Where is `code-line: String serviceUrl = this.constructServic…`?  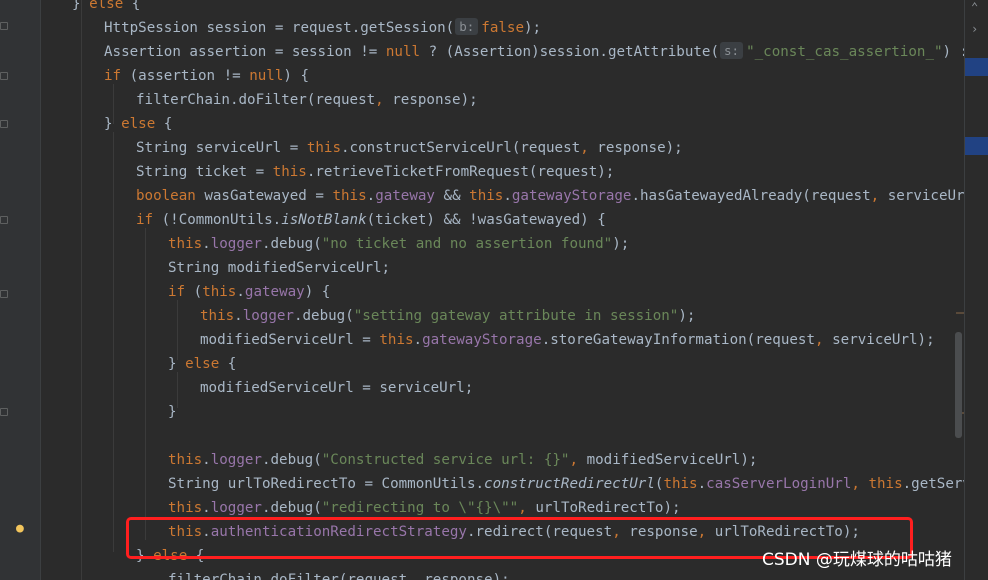 code-line: String serviceUrl = this.constructServic… is located at coordinates (409, 148).